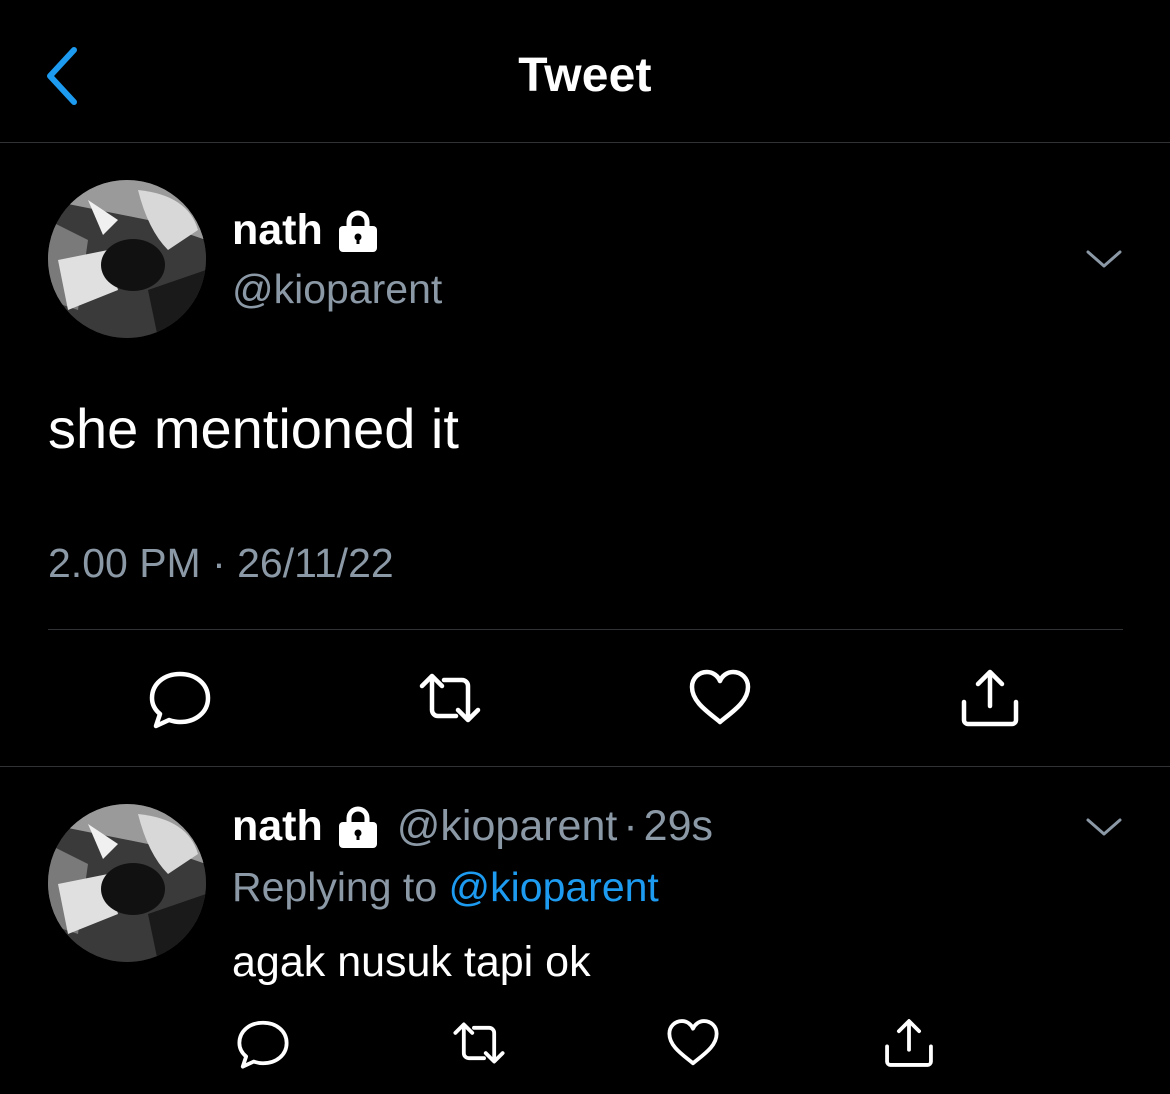  I want to click on top-nav-bar: Tweet, so click(585, 71).